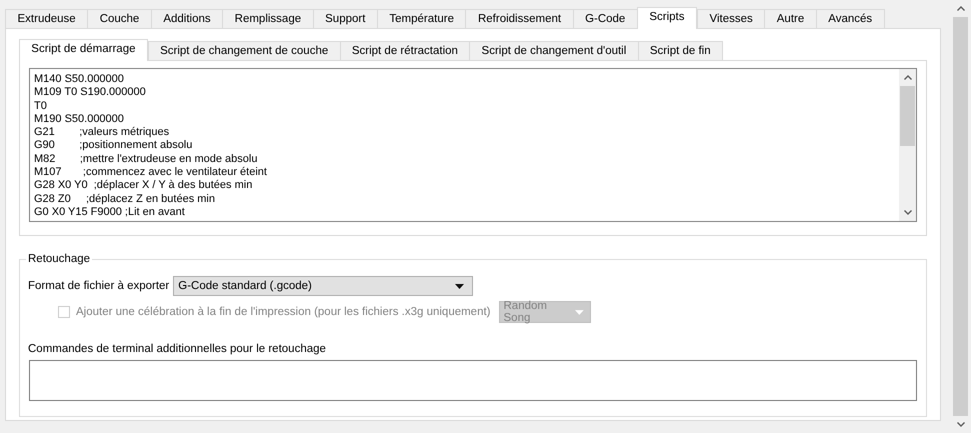 The width and height of the screenshot is (971, 433). I want to click on code-line: T0, so click(41, 106).